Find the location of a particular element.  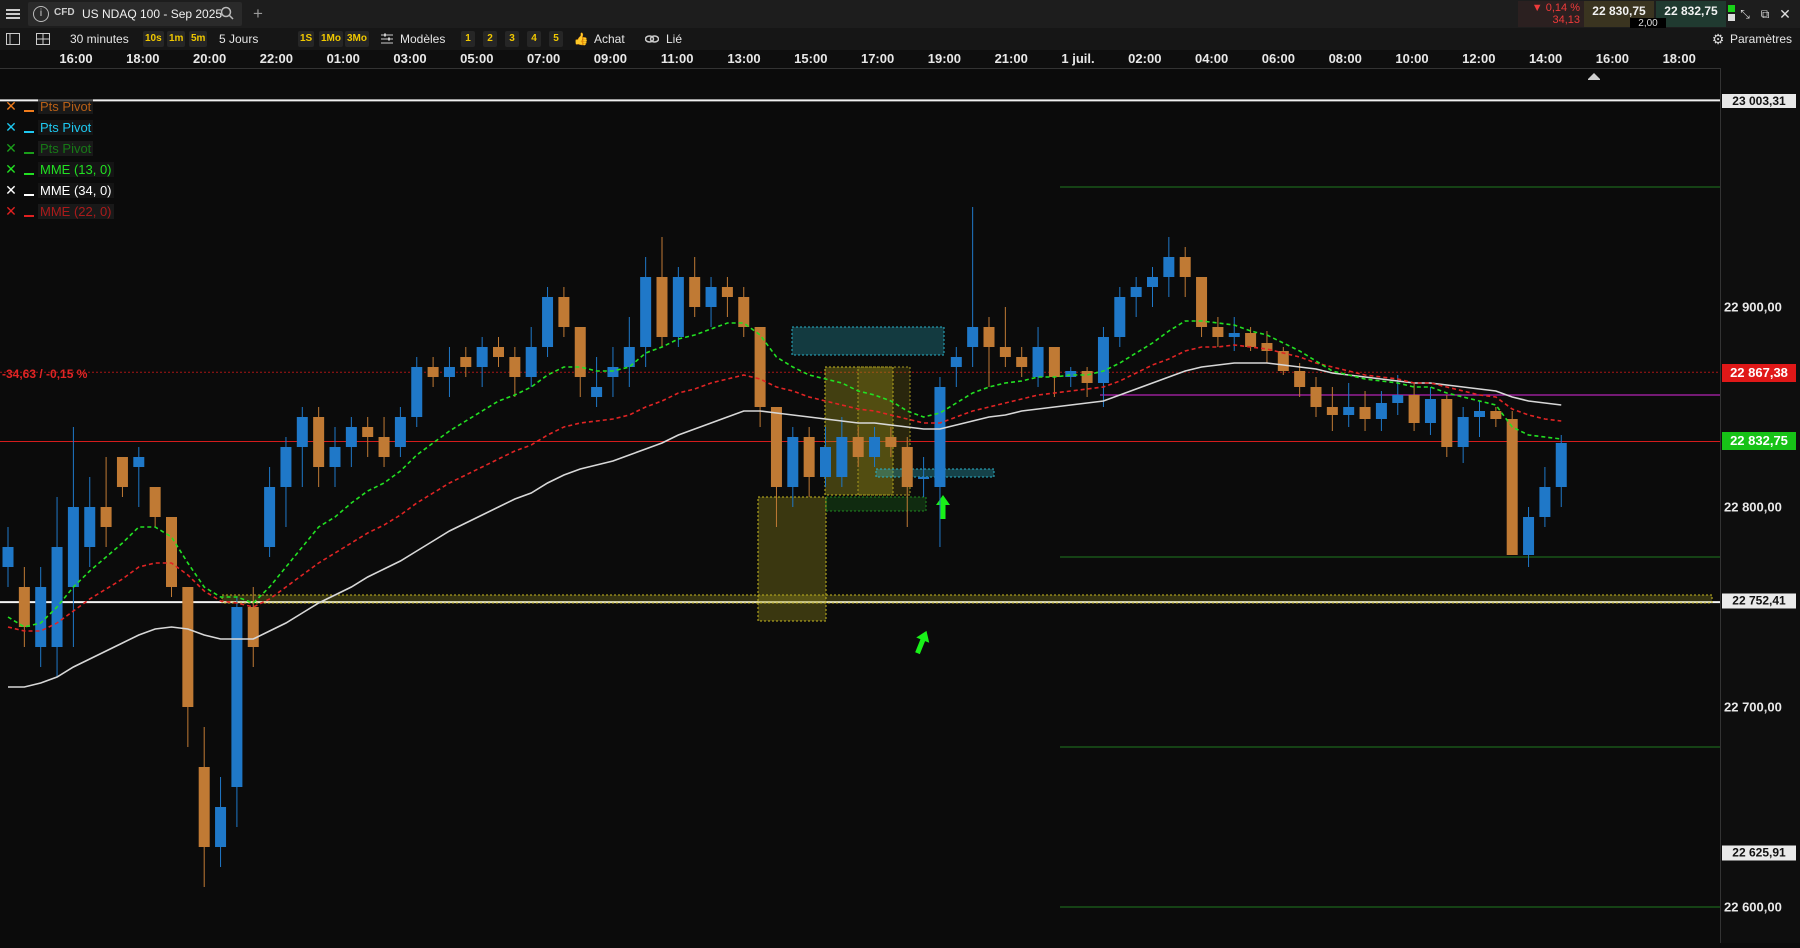

time-tick: 11:00 is located at coordinates (677, 58).